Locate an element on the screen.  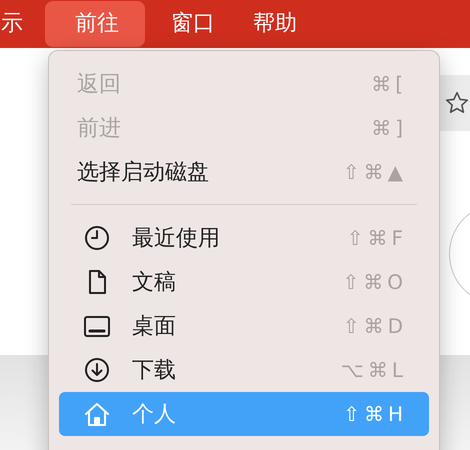
menu-item-label: 桌面 is located at coordinates (154, 327).